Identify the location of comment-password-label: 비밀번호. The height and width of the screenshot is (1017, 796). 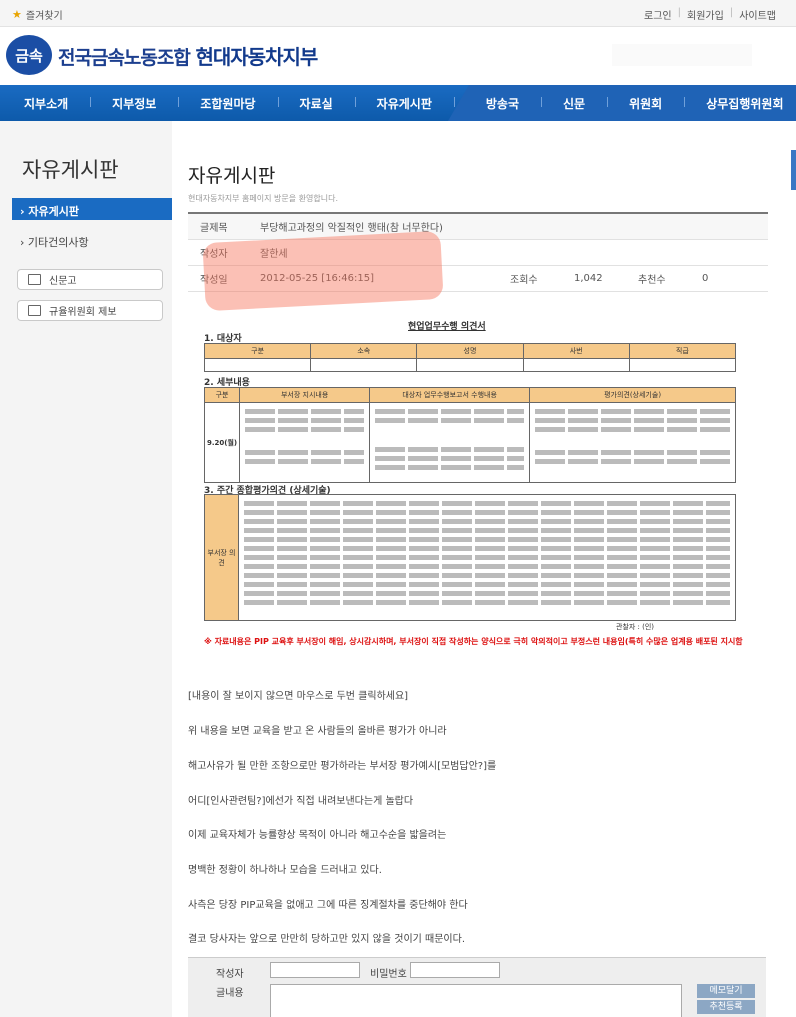
(388, 974).